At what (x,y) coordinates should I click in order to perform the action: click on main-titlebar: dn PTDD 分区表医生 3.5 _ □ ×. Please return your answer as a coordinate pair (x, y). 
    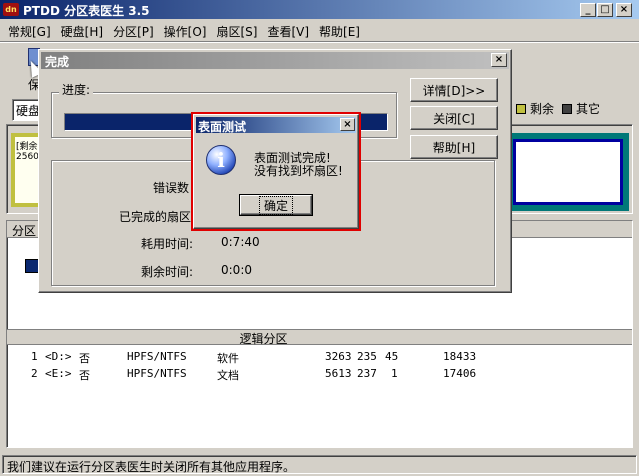
    Looking at the image, I should click on (319, 9).